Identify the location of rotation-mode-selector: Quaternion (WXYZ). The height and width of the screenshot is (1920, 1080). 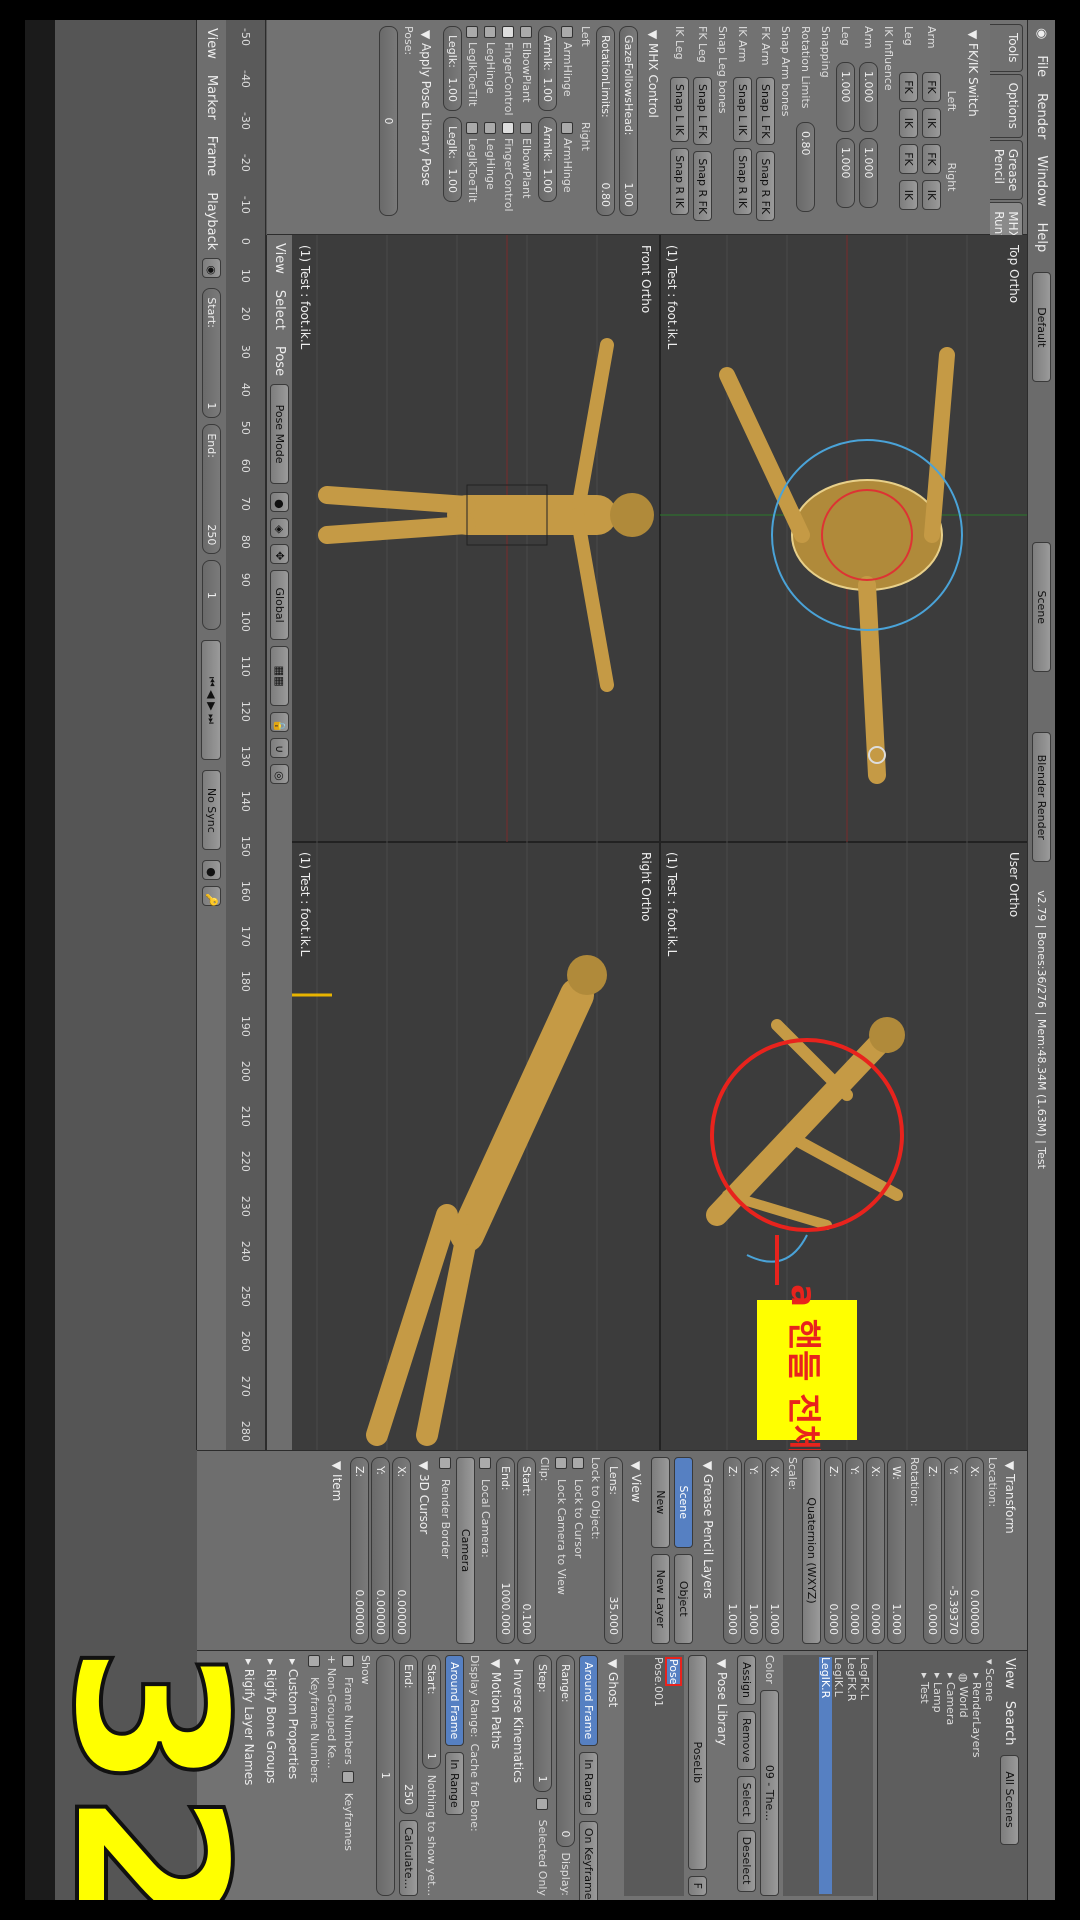
(811, 1550).